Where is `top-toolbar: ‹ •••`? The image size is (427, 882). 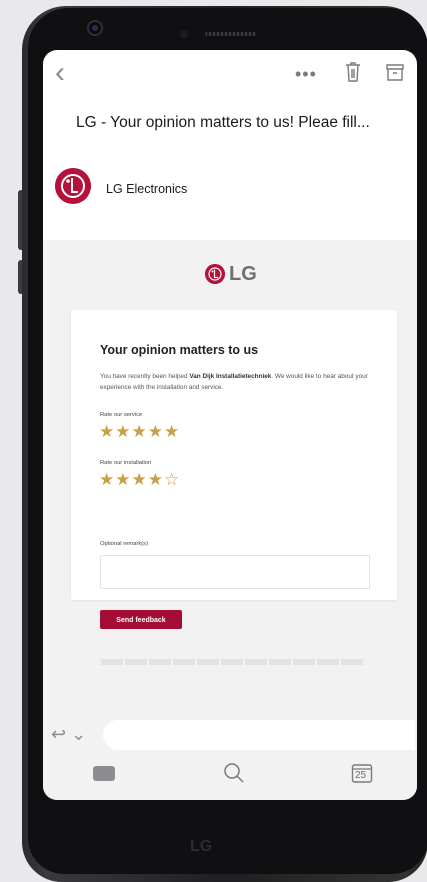
top-toolbar: ‹ ••• is located at coordinates (230, 74).